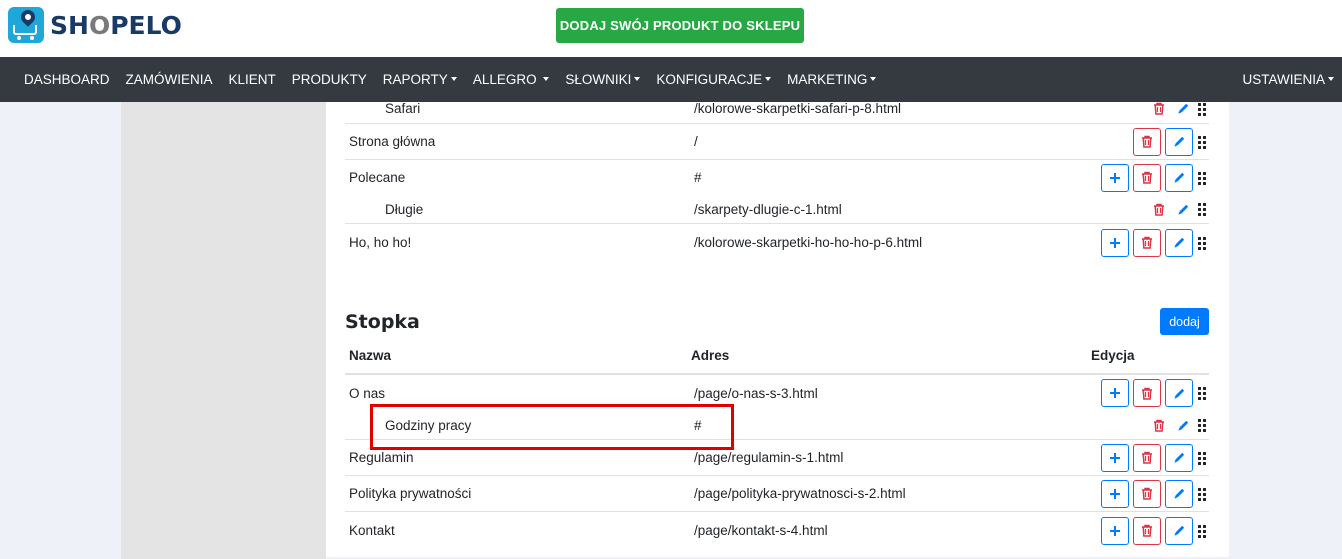 This screenshot has height=559, width=1342. I want to click on nav-marketing: MARKETING, so click(831, 79).